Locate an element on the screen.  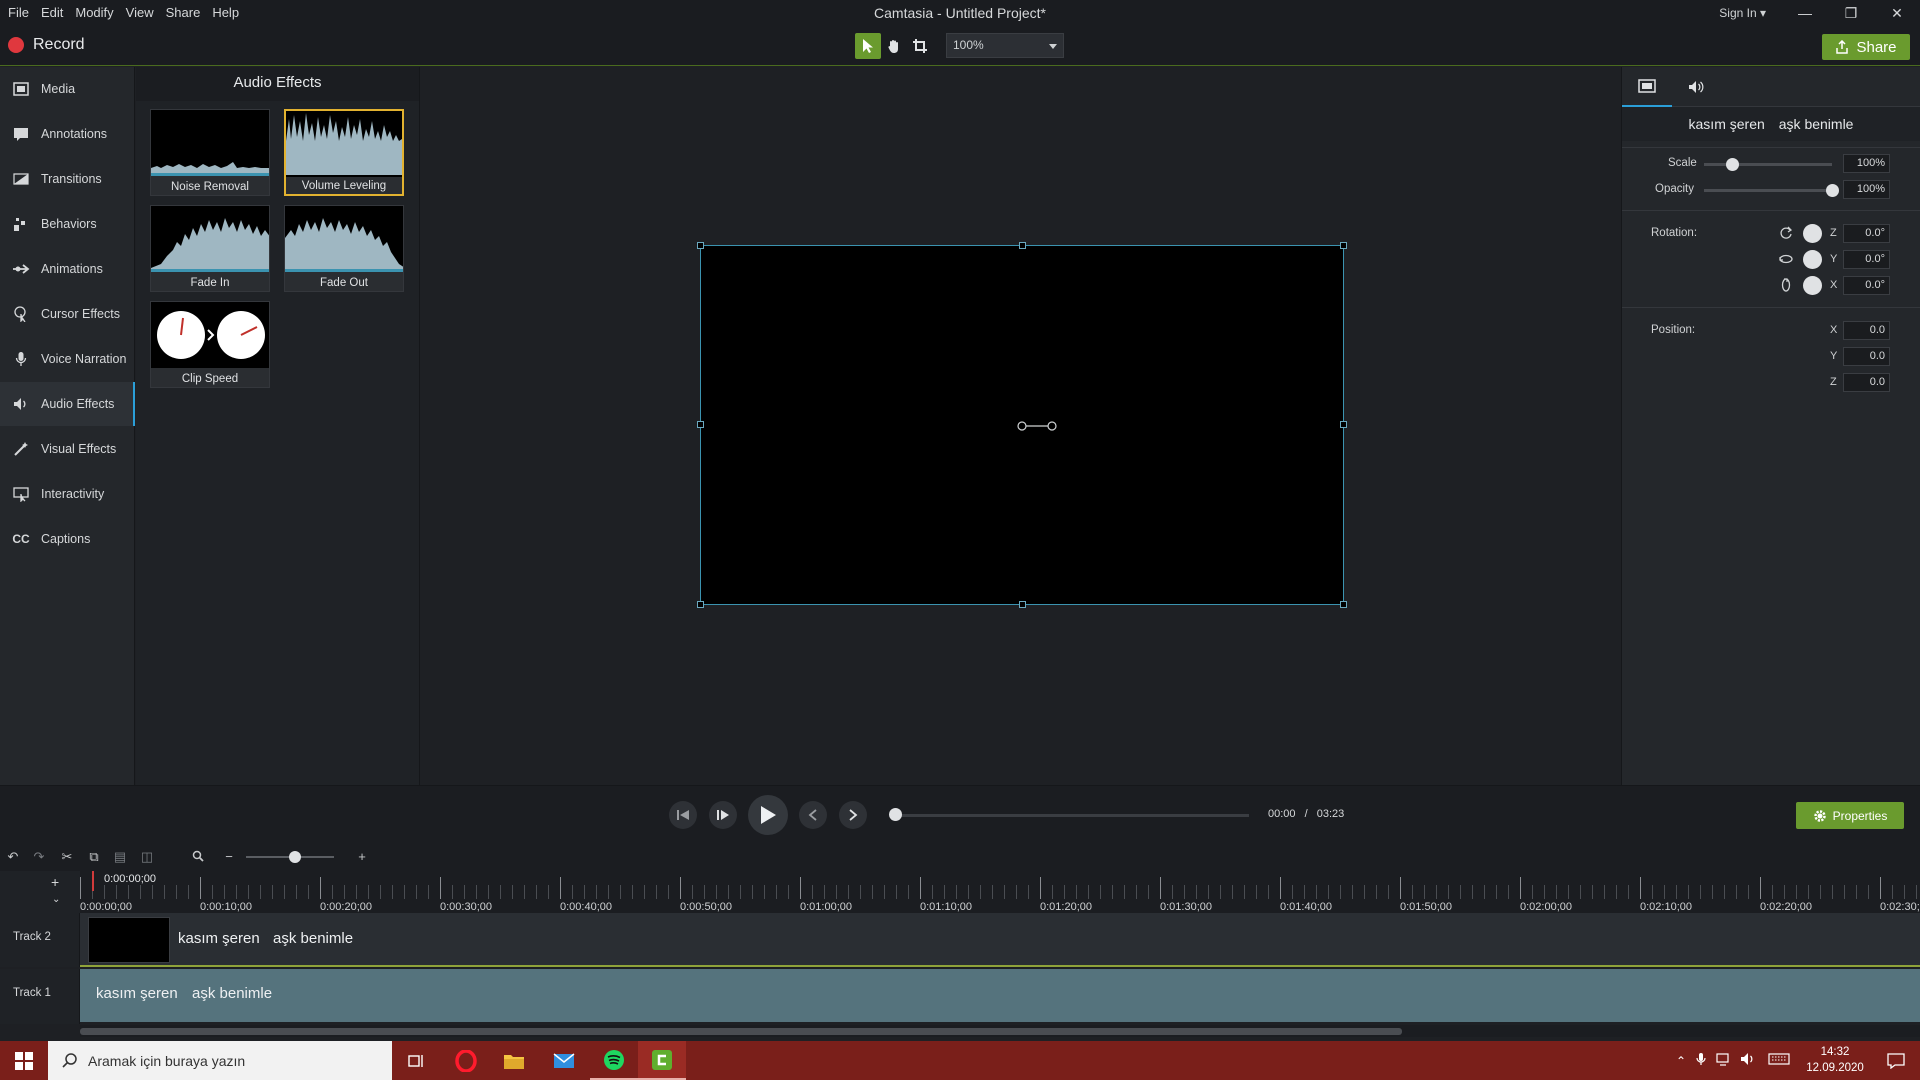
previous-frame-icon is located at coordinates (683, 815).